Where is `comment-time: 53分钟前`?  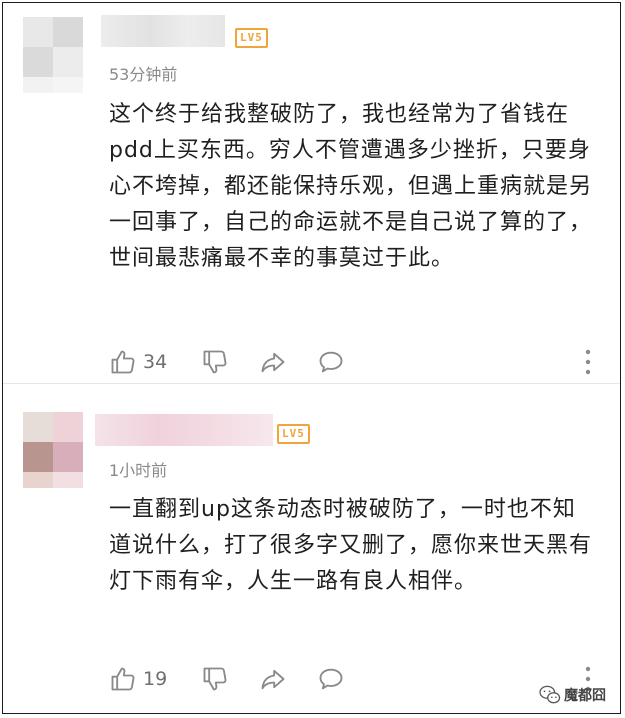 comment-time: 53分钟前 is located at coordinates (143, 74).